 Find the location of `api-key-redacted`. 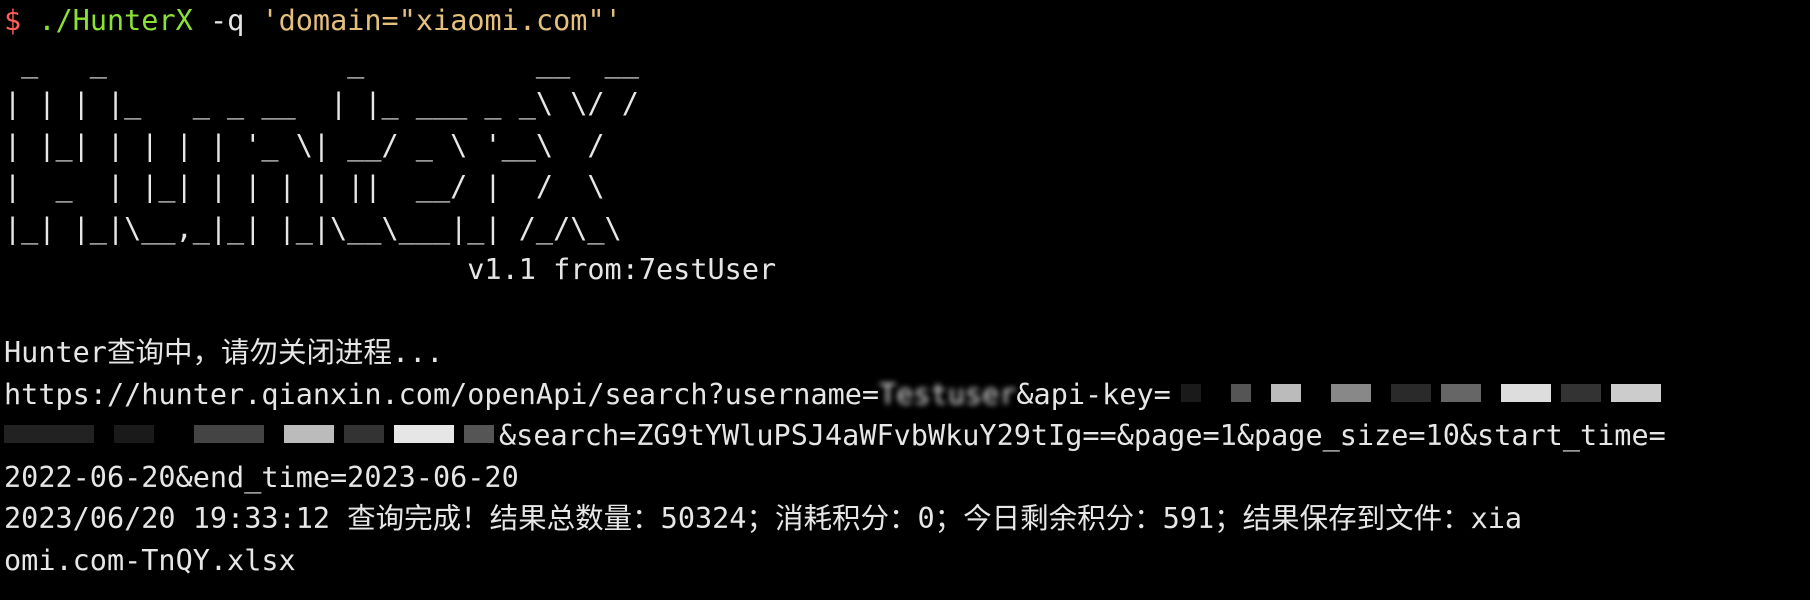

api-key-redacted is located at coordinates (1421, 395).